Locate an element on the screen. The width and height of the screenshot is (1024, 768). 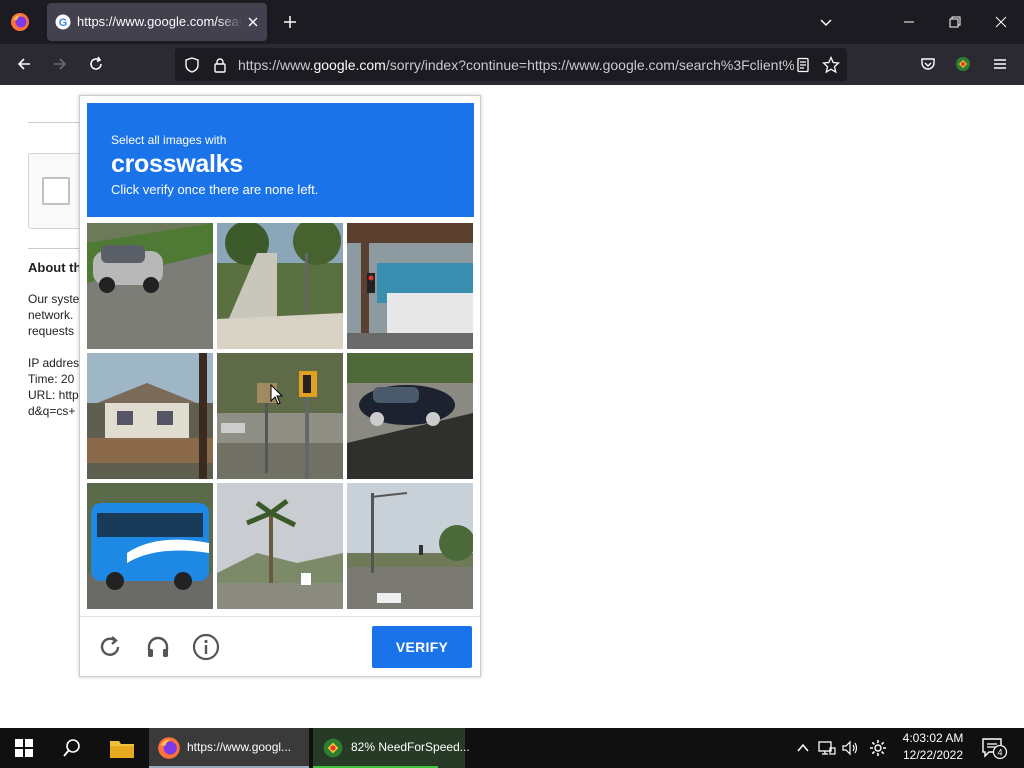
tracking-shield-icon is located at coordinates (192, 65).